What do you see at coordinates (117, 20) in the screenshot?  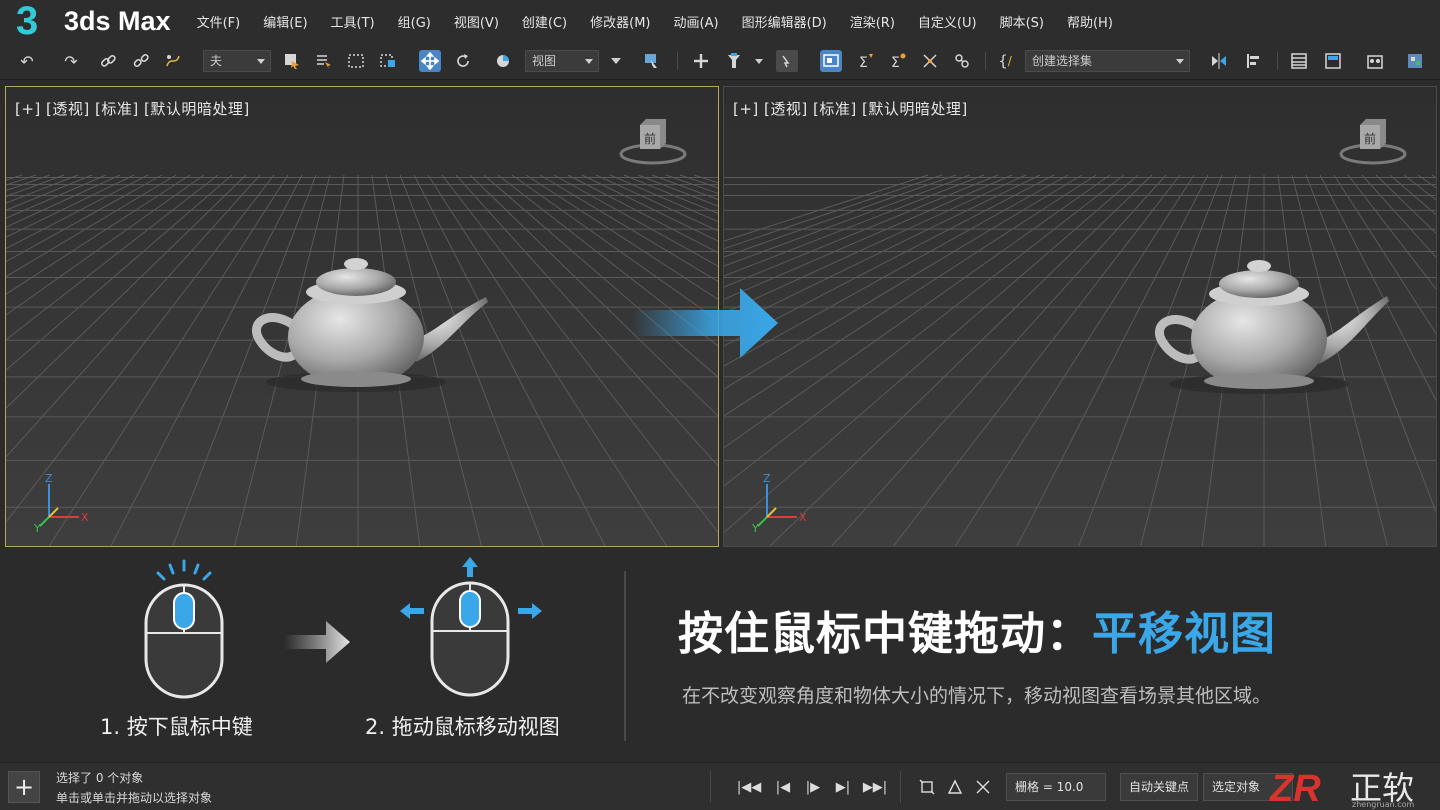 I see `app-name: 3ds Max` at bounding box center [117, 20].